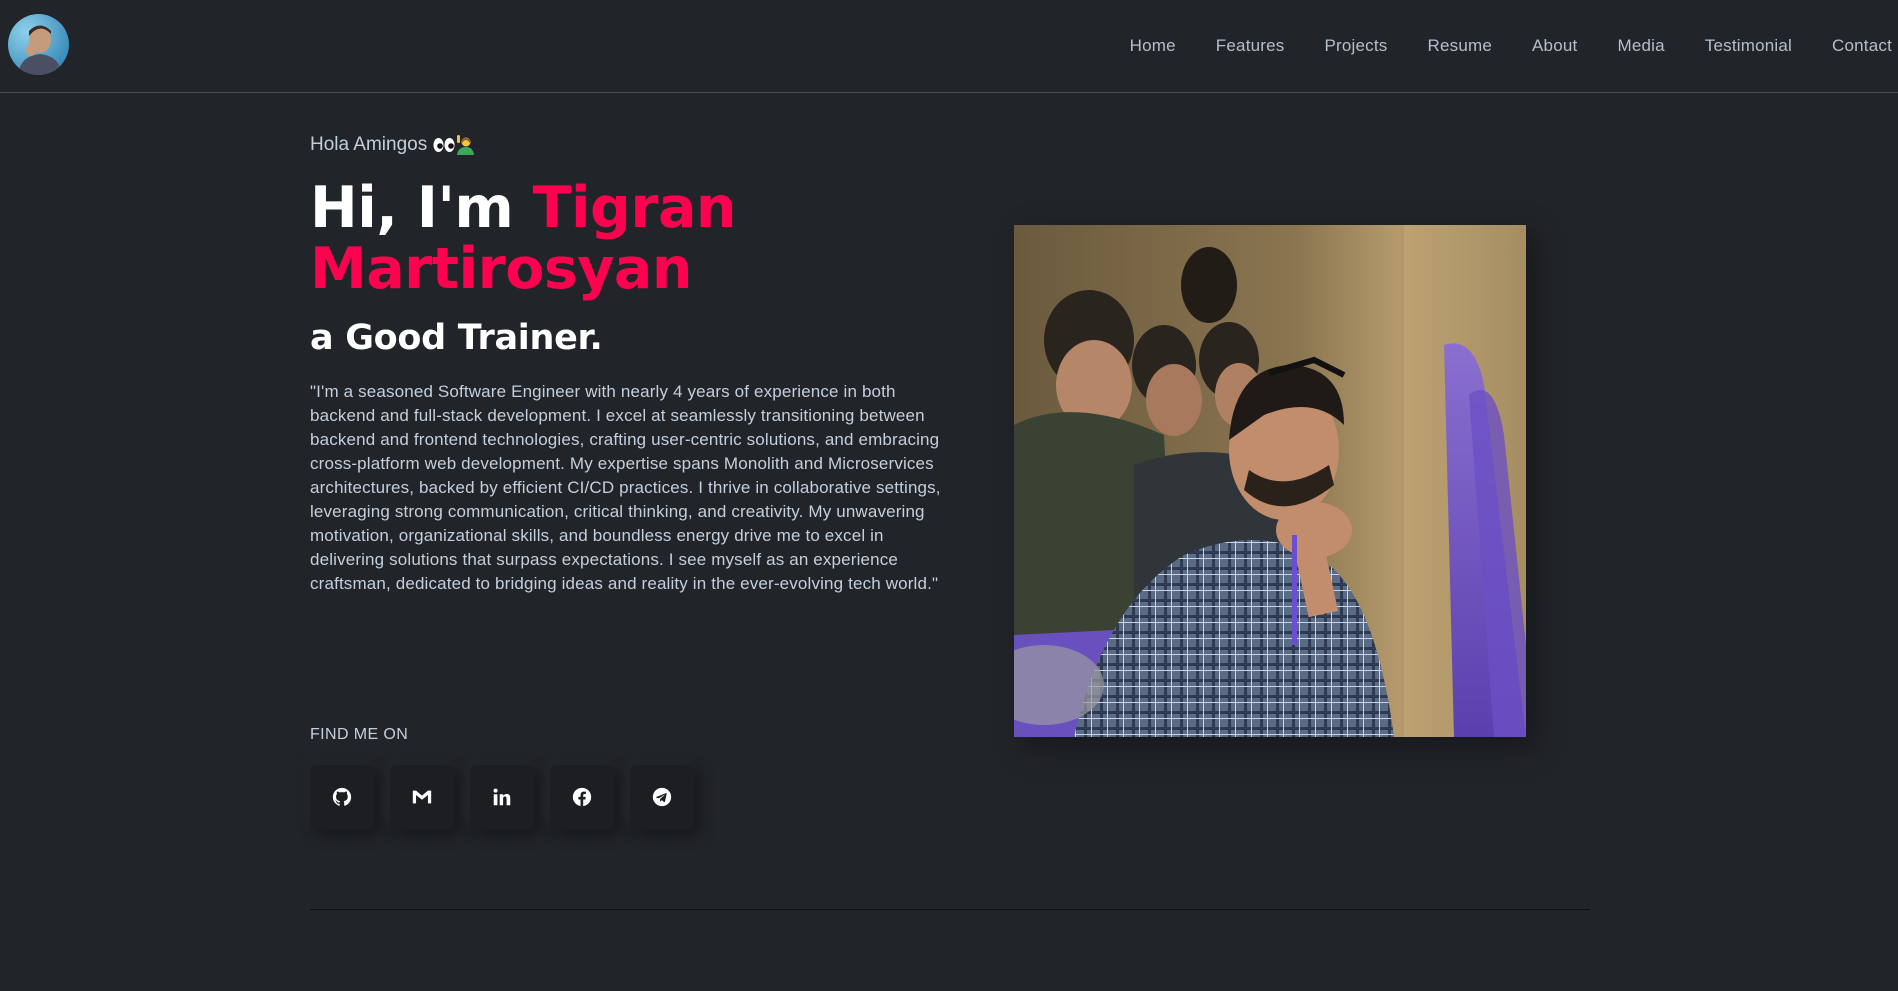 This screenshot has width=1898, height=991. I want to click on facebook-button, so click(582, 797).